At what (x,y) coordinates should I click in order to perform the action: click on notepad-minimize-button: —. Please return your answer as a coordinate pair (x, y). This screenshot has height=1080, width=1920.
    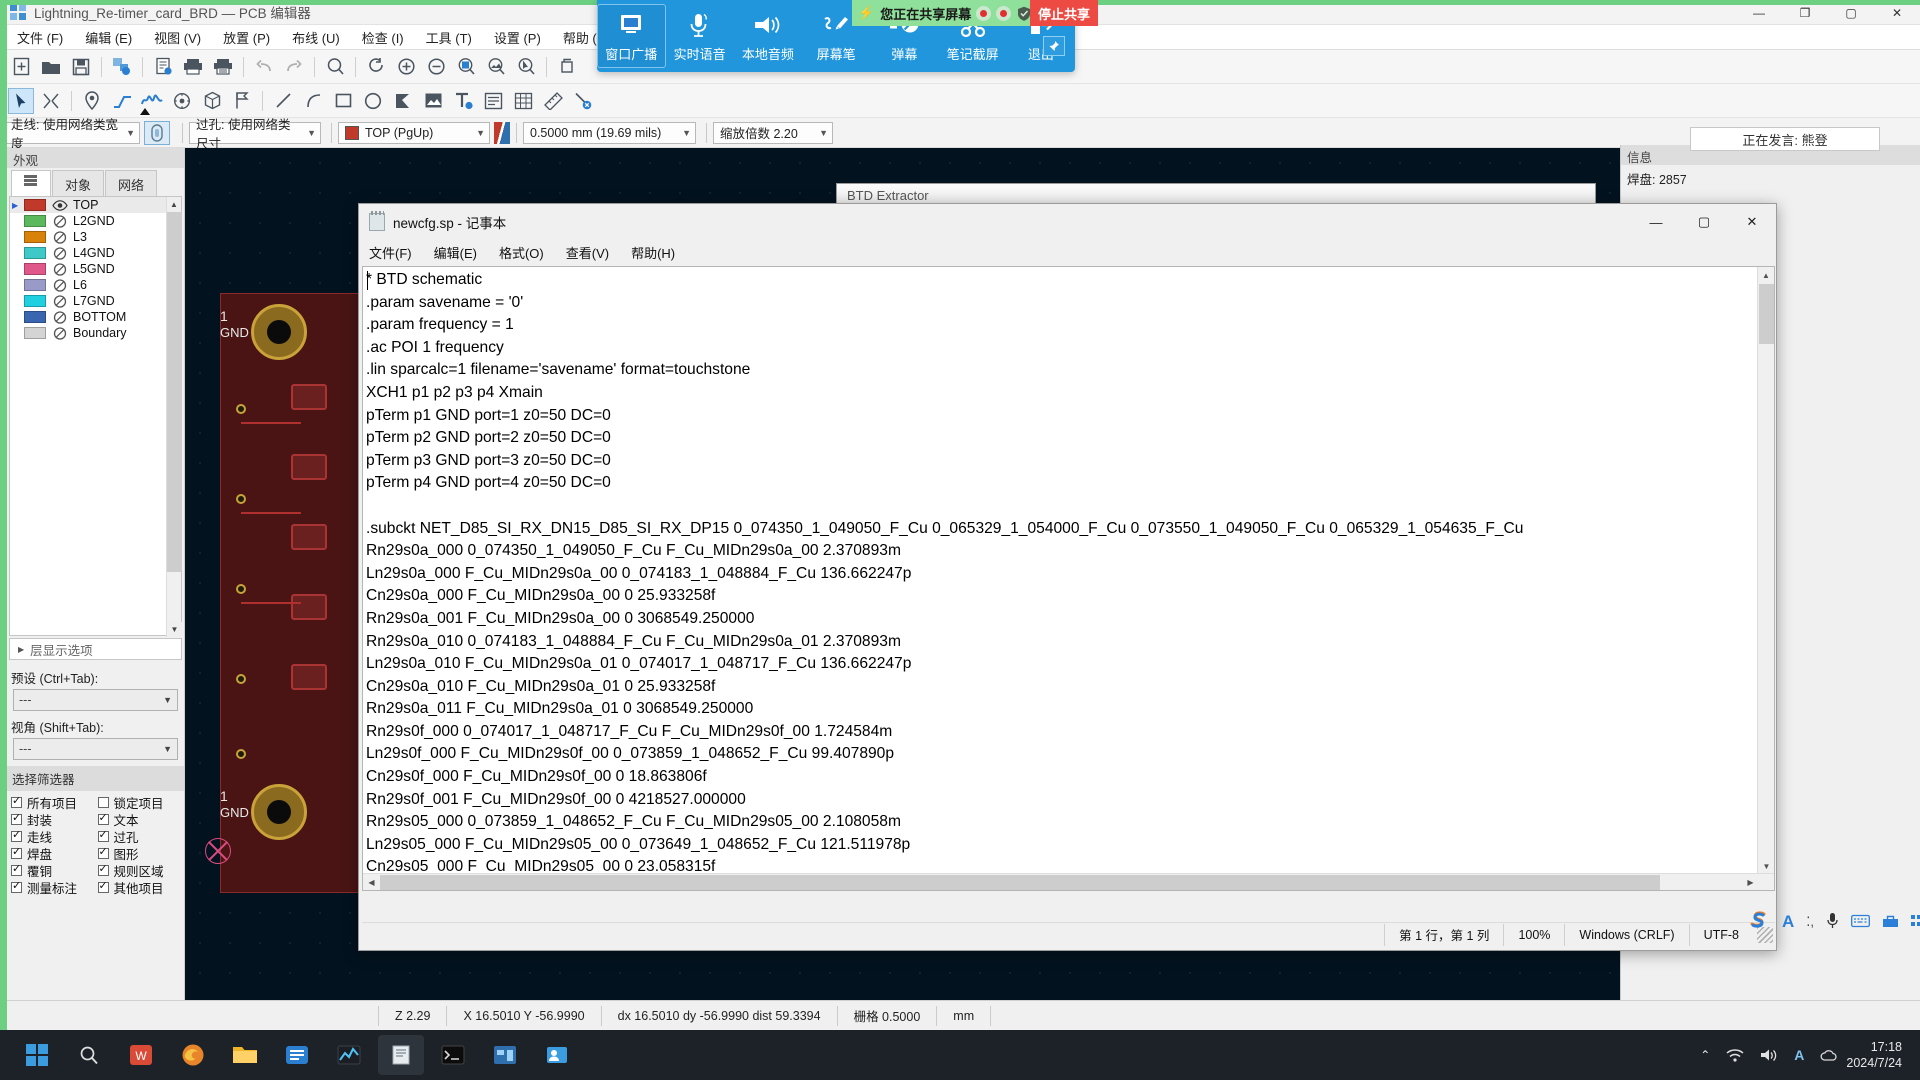
    Looking at the image, I should click on (1656, 222).